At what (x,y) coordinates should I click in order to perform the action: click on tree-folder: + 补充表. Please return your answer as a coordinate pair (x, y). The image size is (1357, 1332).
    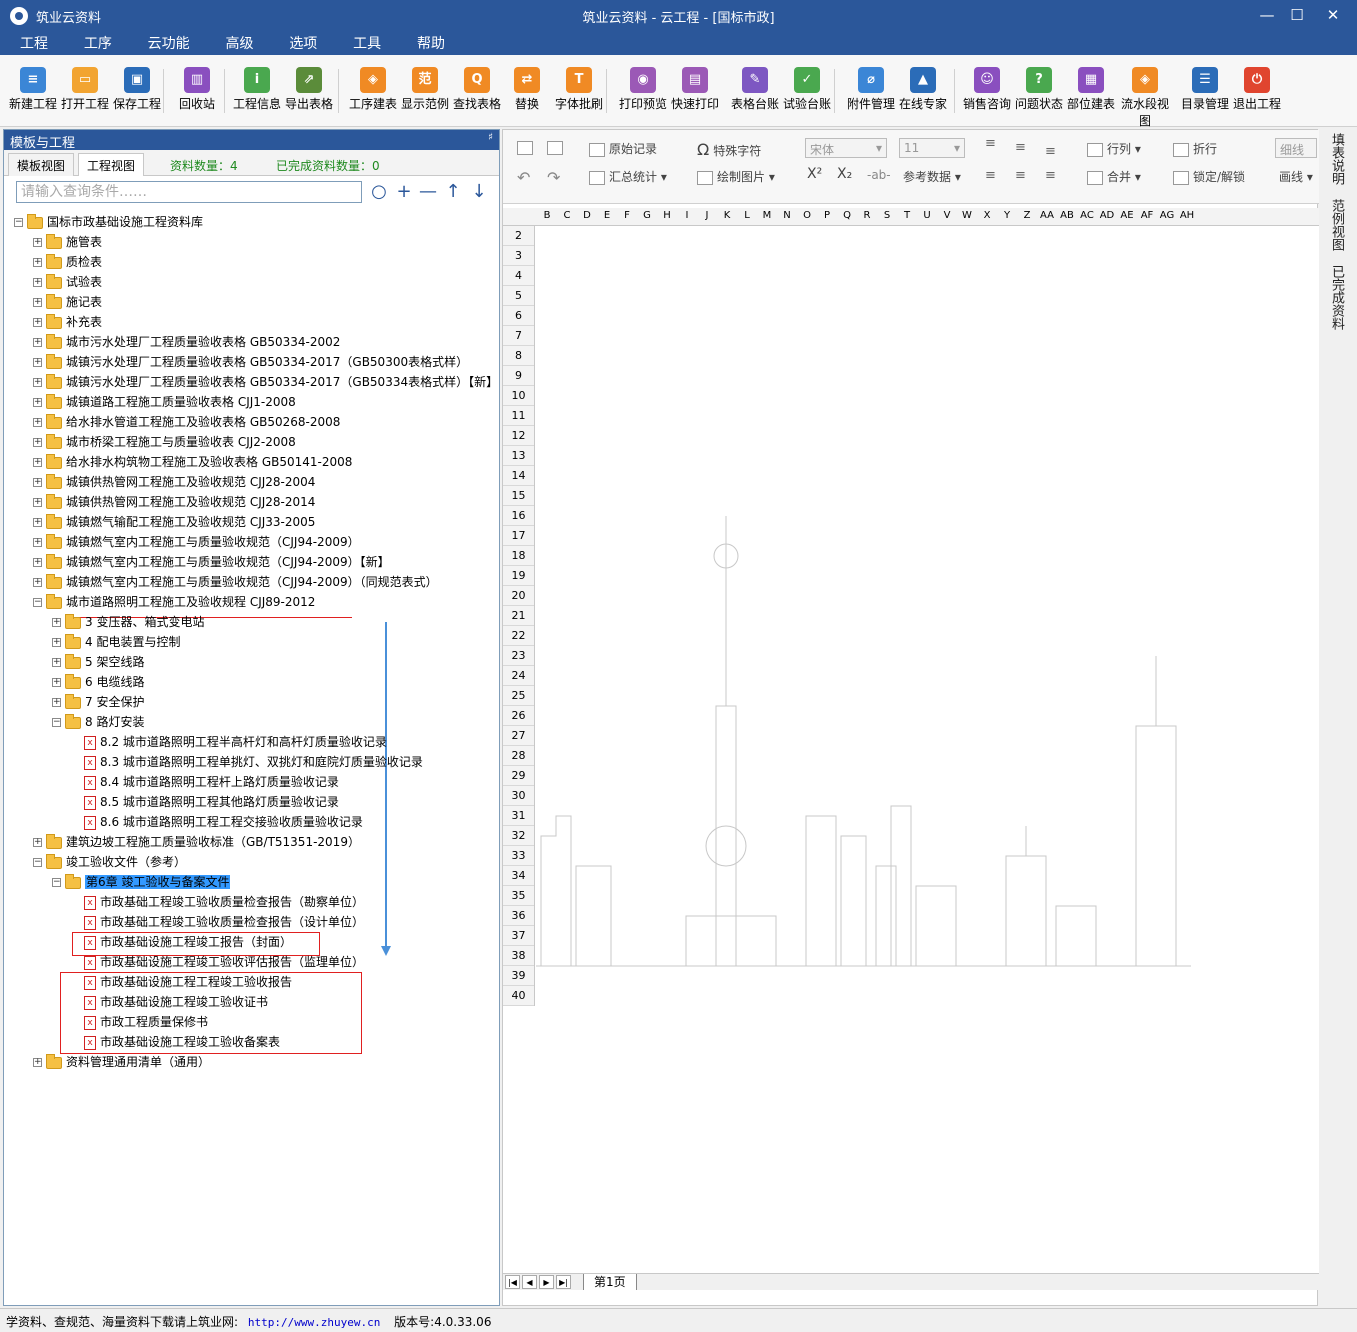
    Looking at the image, I should click on (67, 322).